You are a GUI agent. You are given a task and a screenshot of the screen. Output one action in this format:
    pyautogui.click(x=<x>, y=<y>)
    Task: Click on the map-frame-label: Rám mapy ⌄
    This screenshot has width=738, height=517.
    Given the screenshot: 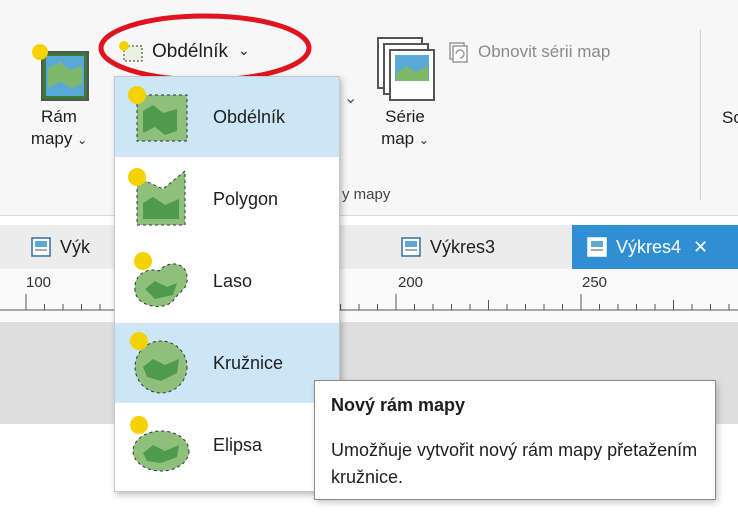 What is the action you would take?
    pyautogui.click(x=59, y=128)
    